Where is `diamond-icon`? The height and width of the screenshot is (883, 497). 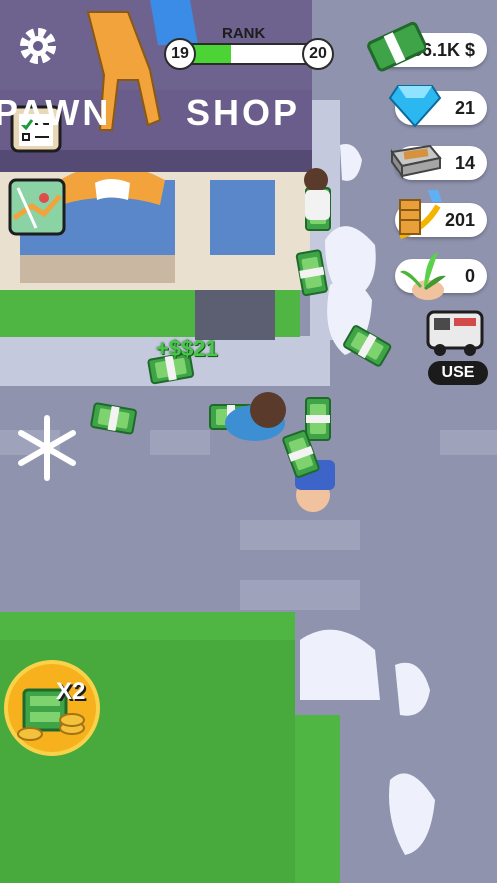
diamond-icon is located at coordinates (415, 107).